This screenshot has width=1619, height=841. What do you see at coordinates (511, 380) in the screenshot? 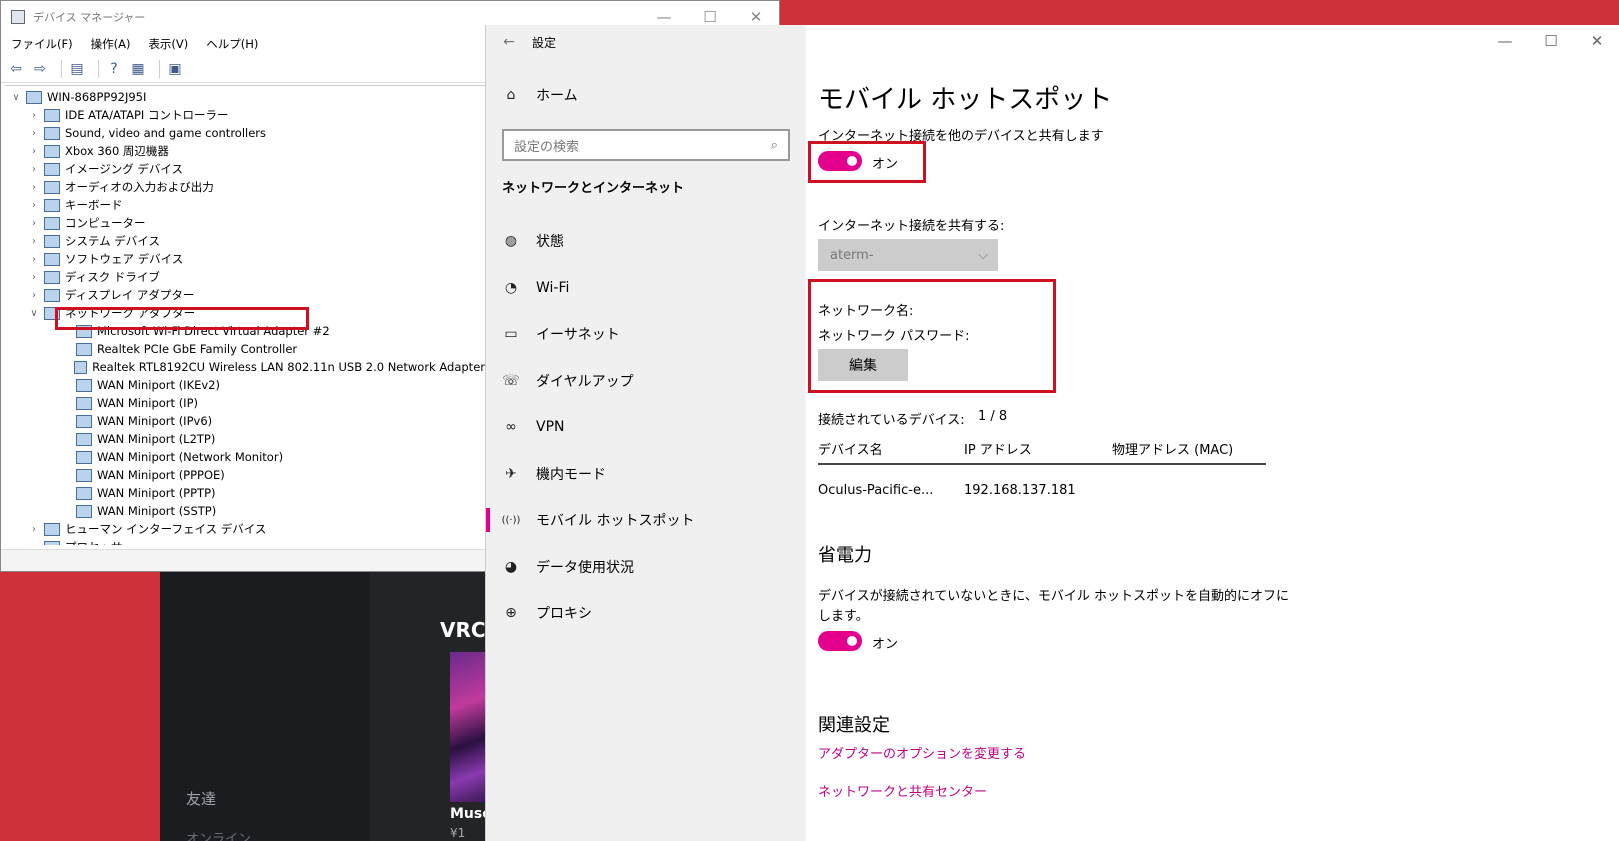
I see `dialup-icon: ☏` at bounding box center [511, 380].